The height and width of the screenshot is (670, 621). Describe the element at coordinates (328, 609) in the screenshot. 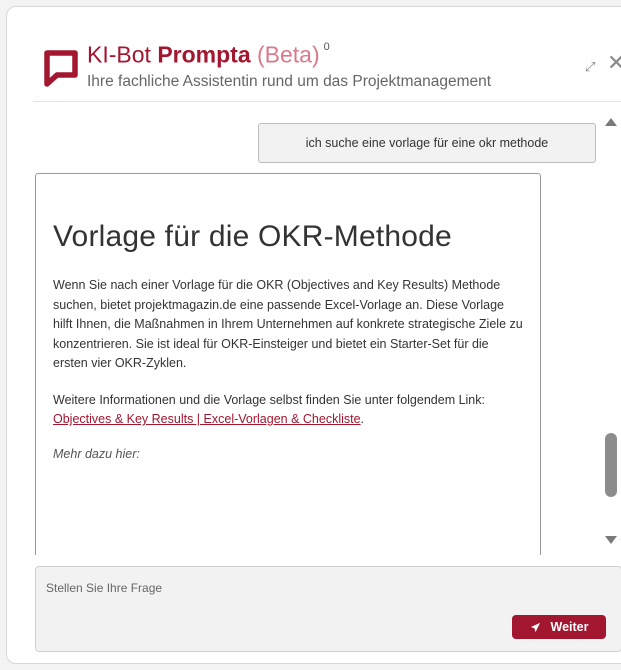

I see `question-input-box: Weiter` at that location.